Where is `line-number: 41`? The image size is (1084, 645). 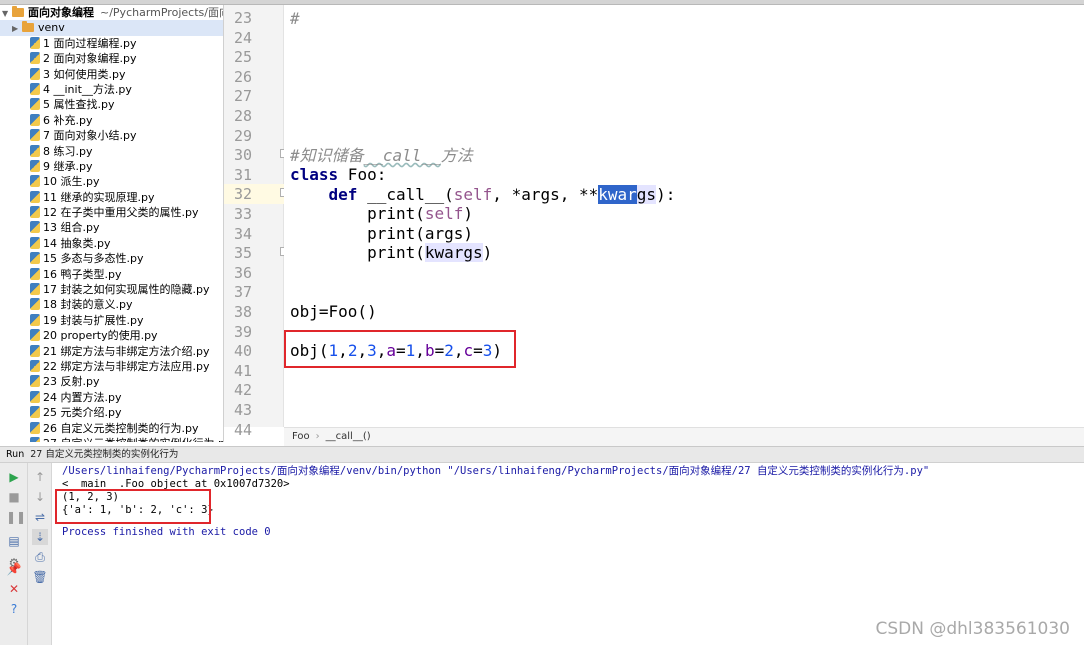 line-number: 41 is located at coordinates (242, 370).